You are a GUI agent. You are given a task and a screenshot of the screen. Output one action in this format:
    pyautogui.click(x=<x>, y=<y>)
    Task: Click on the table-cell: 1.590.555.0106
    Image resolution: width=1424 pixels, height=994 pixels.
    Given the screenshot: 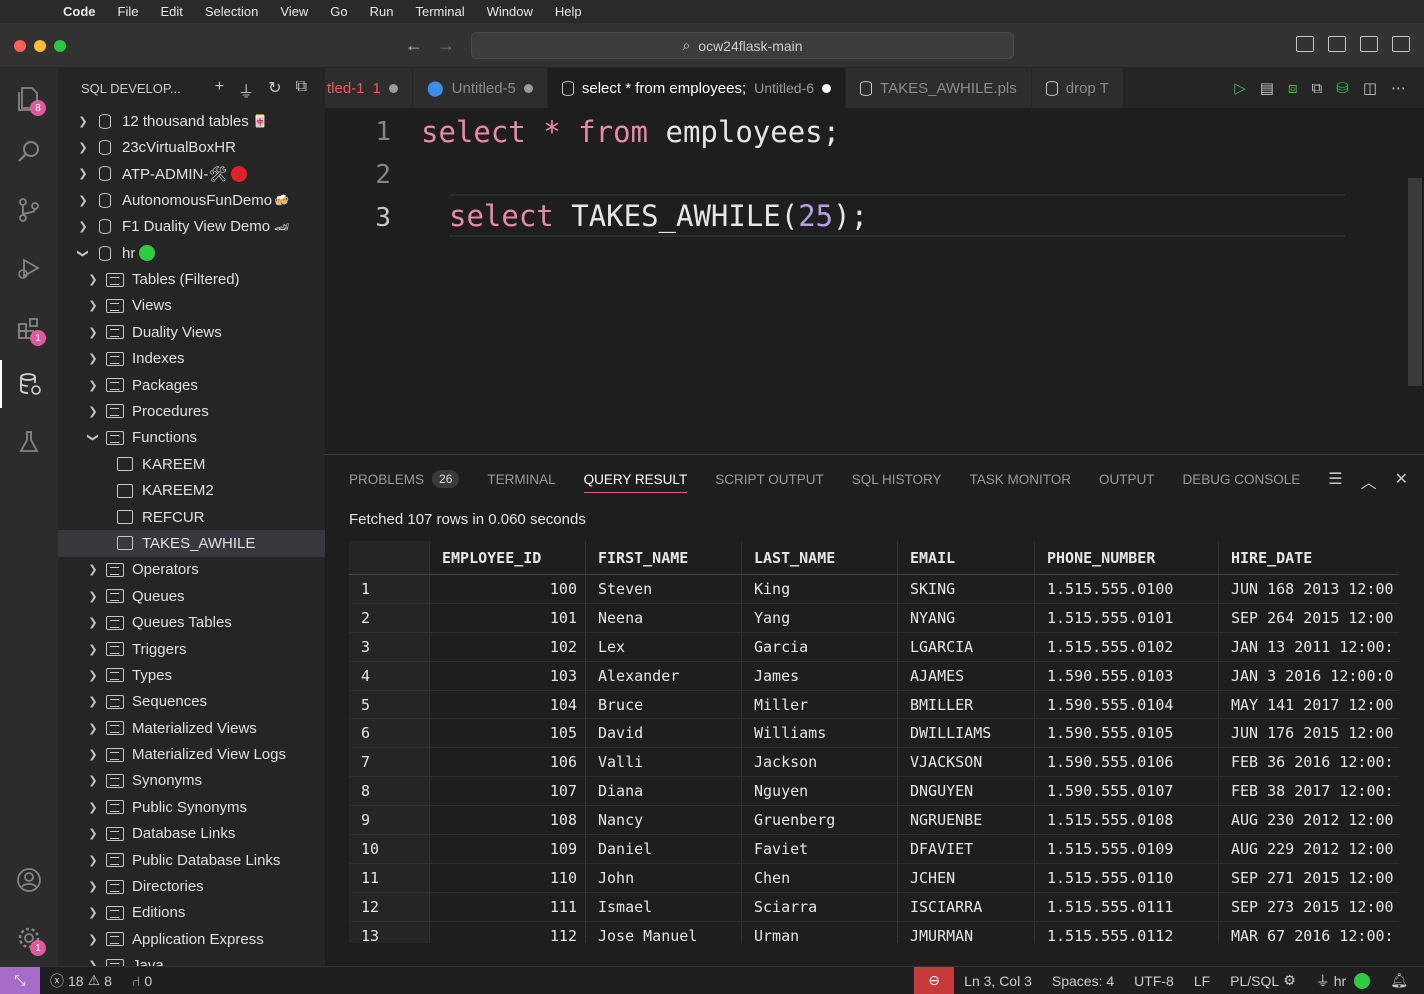 What is the action you would take?
    pyautogui.click(x=1127, y=762)
    